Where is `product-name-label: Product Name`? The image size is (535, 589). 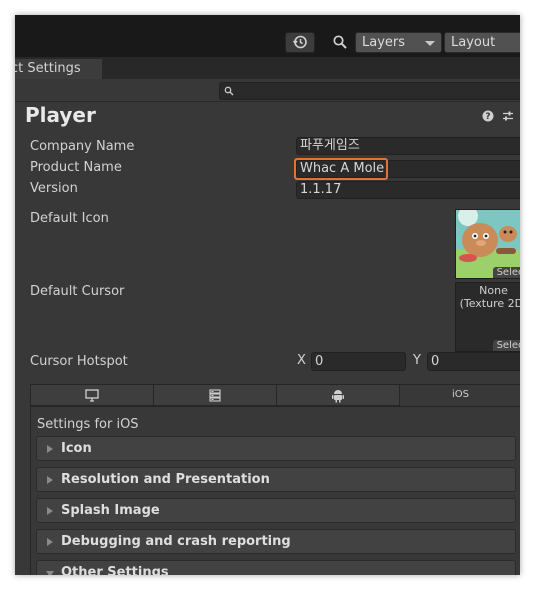
product-name-label: Product Name is located at coordinates (76, 167).